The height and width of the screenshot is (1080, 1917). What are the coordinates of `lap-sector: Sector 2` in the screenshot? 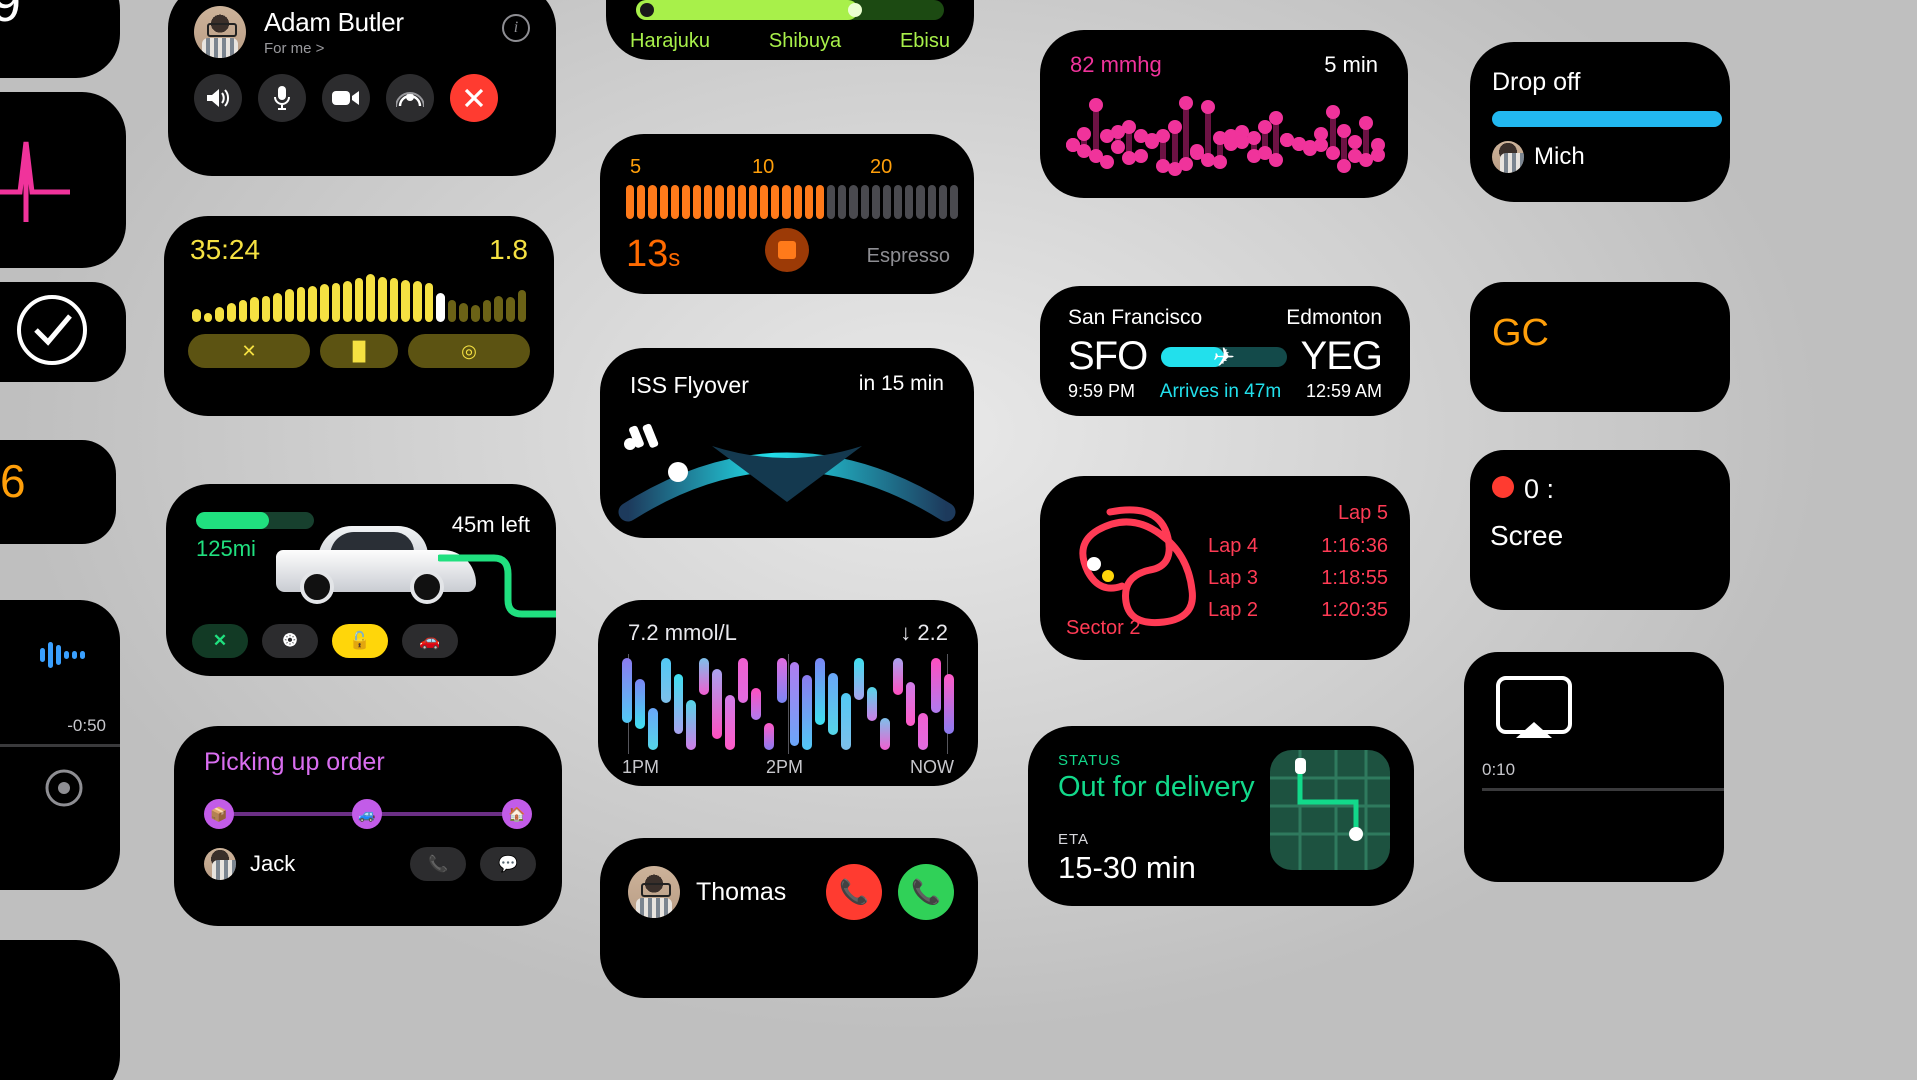 It's located at (1103, 628).